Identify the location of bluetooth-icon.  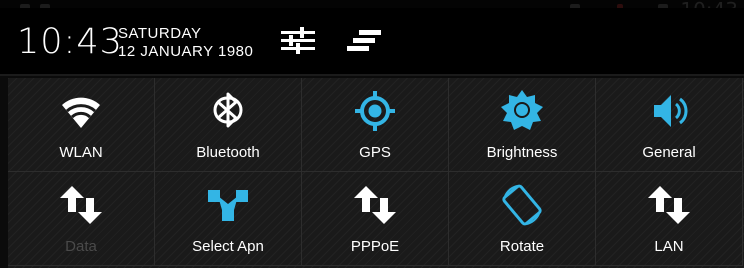
(228, 111).